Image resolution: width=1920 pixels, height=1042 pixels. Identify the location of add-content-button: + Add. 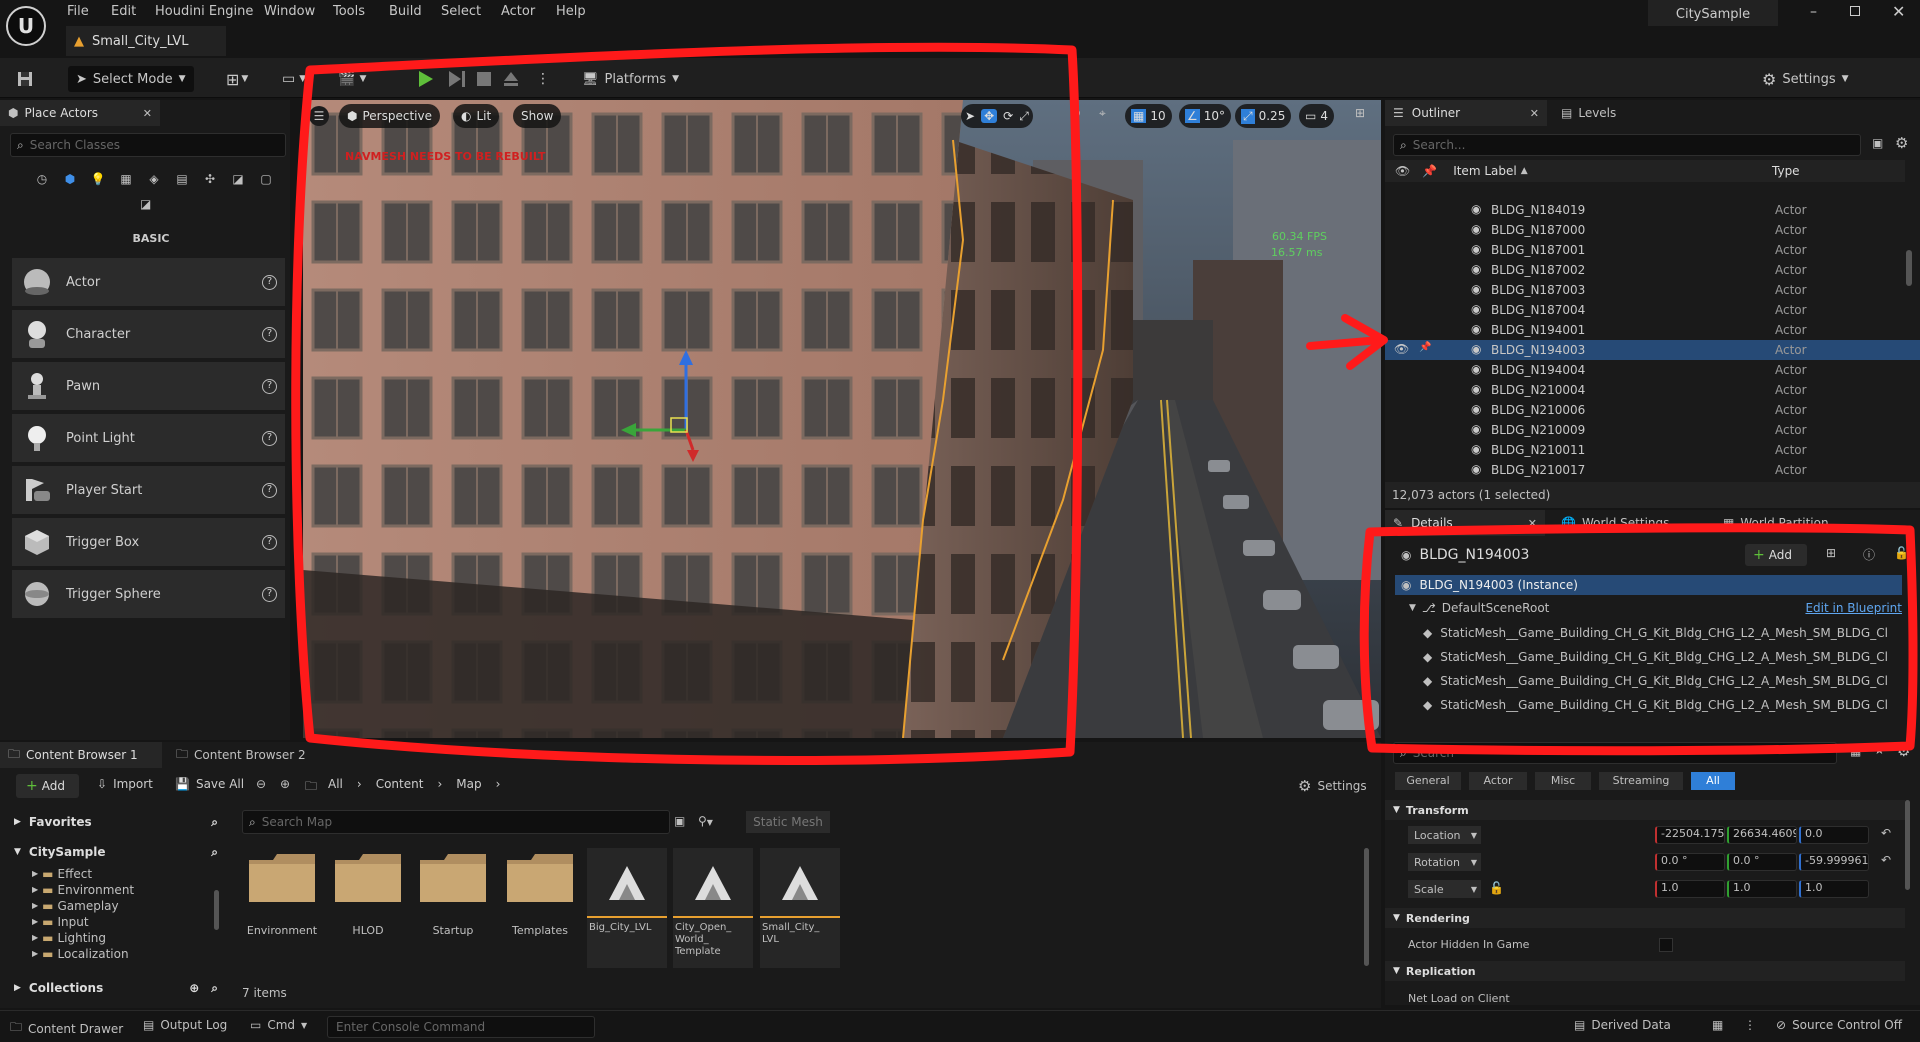
(47, 786).